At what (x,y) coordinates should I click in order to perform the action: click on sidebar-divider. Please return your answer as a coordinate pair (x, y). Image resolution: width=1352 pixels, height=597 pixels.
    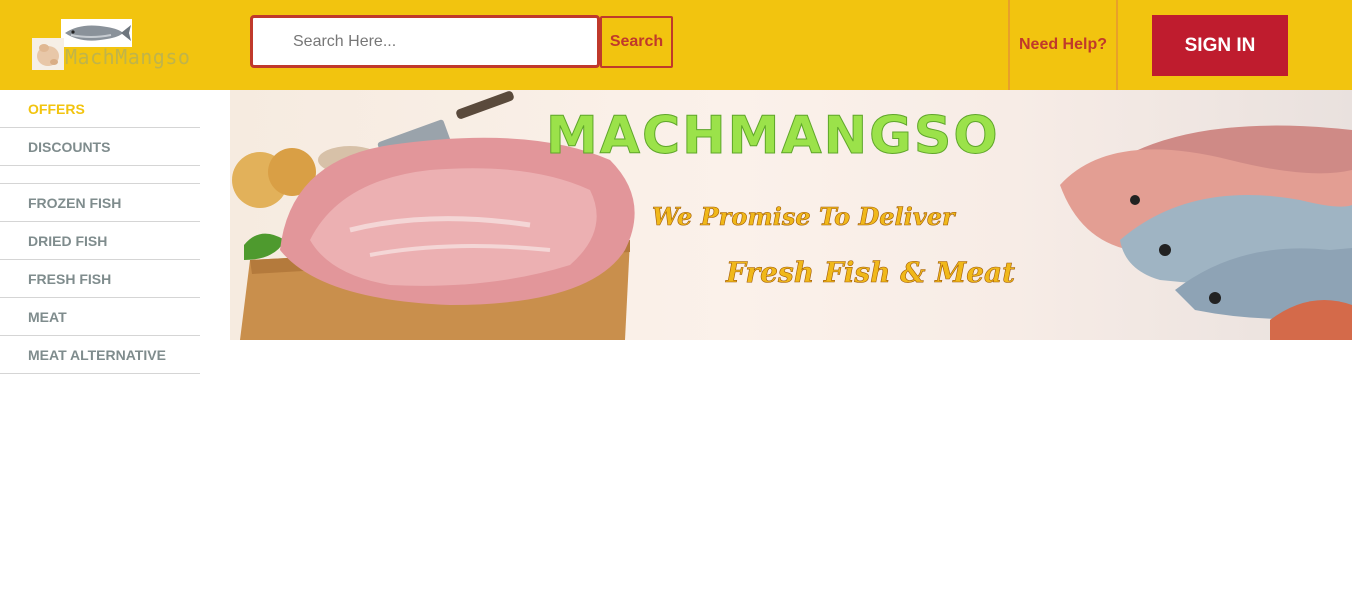
    Looking at the image, I should click on (100, 175).